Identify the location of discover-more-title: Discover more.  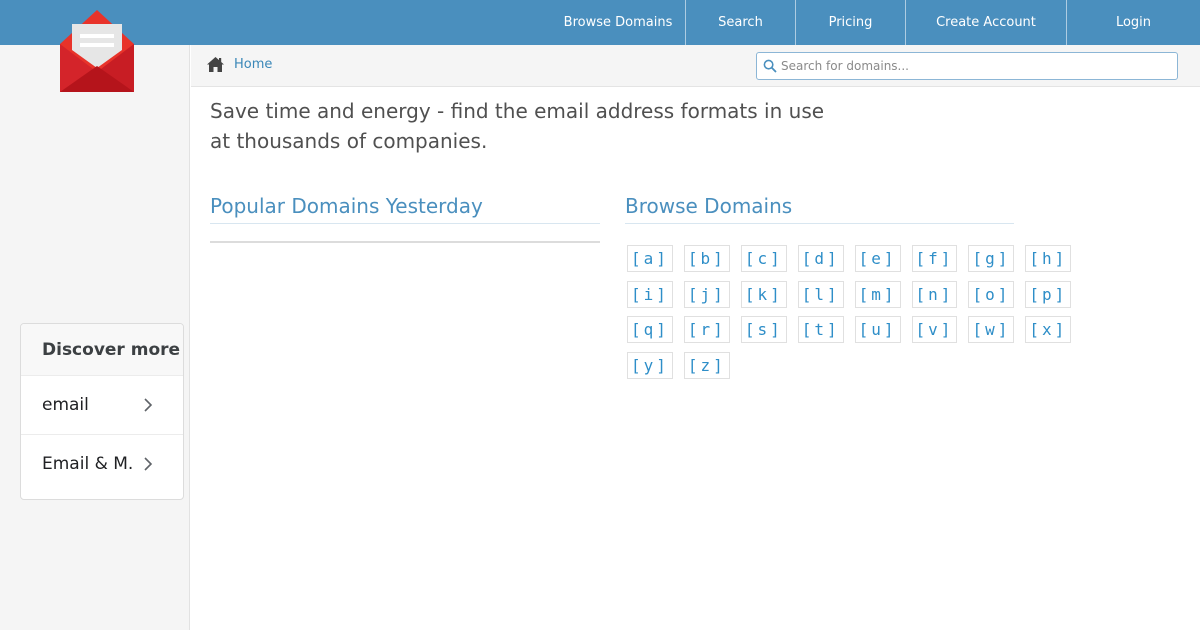
(102, 349).